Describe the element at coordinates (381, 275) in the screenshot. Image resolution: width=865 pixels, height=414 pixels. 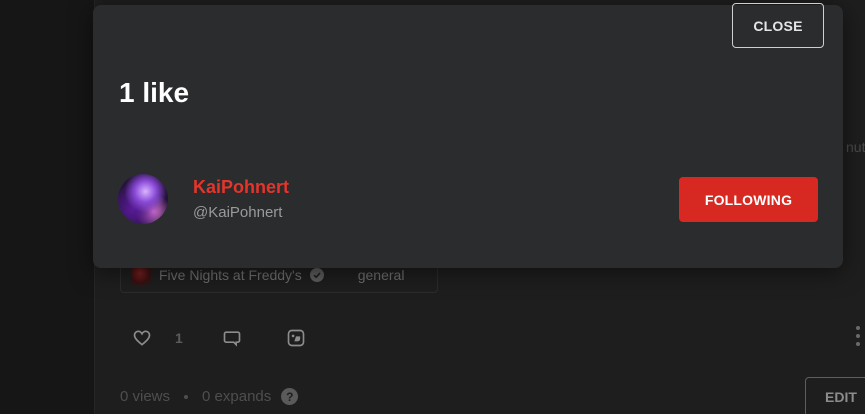
I see `category-tag: general` at that location.